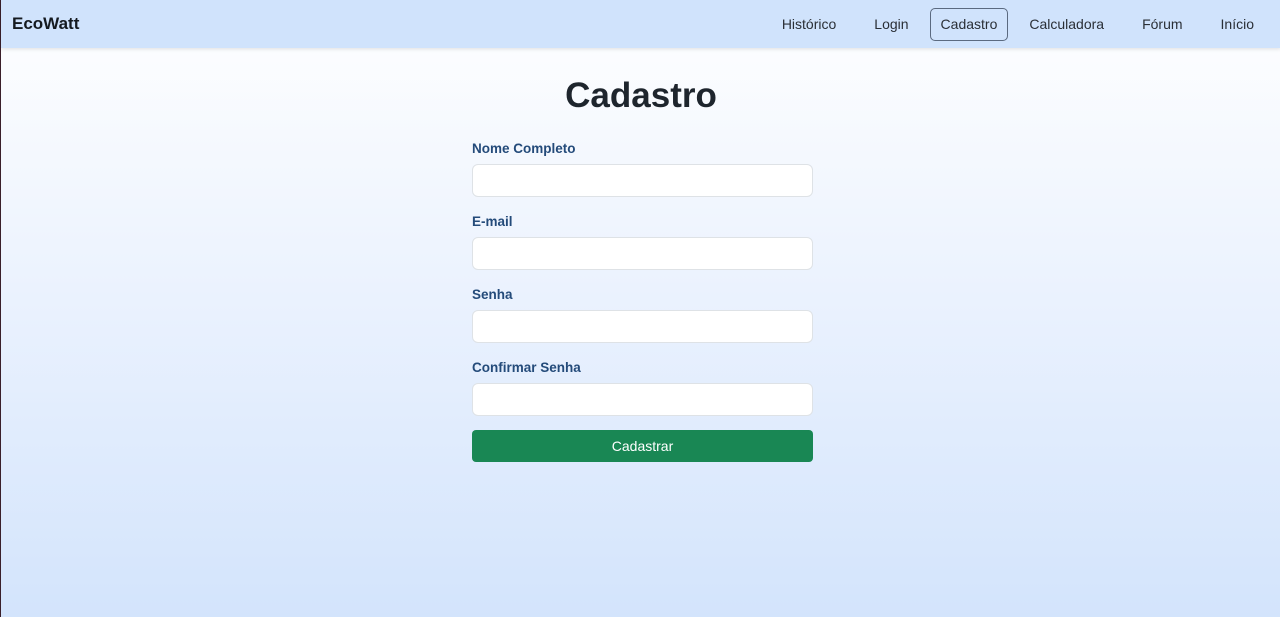 Image resolution: width=1280 pixels, height=617 pixels. I want to click on nav-link-forum: Fórum, so click(1162, 24).